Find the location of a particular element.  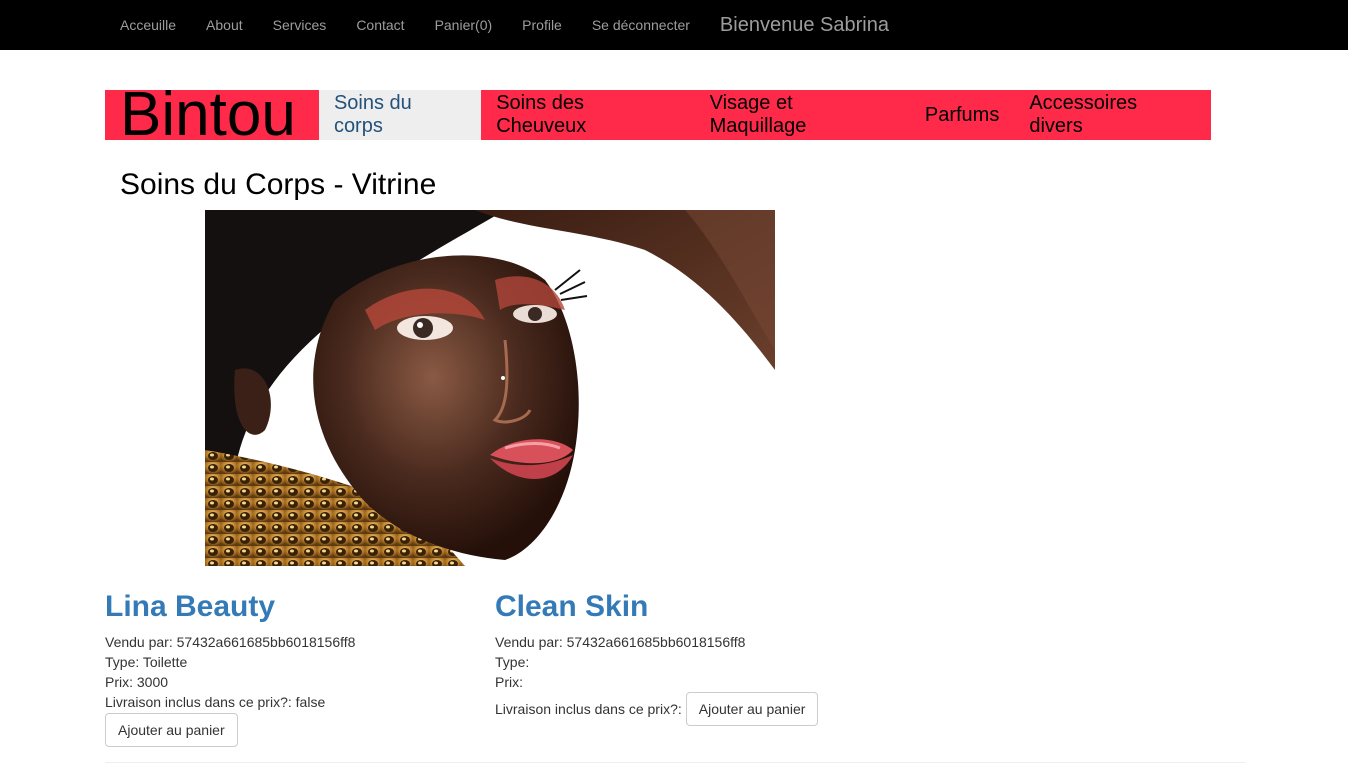

category-soins-des-cheveux: Soins des Cheuveux is located at coordinates (587, 115).